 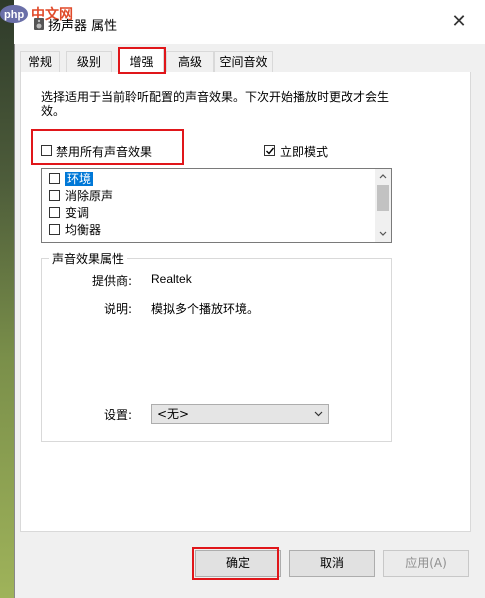 I want to click on list-item: 均衡器, so click(x=75, y=230).